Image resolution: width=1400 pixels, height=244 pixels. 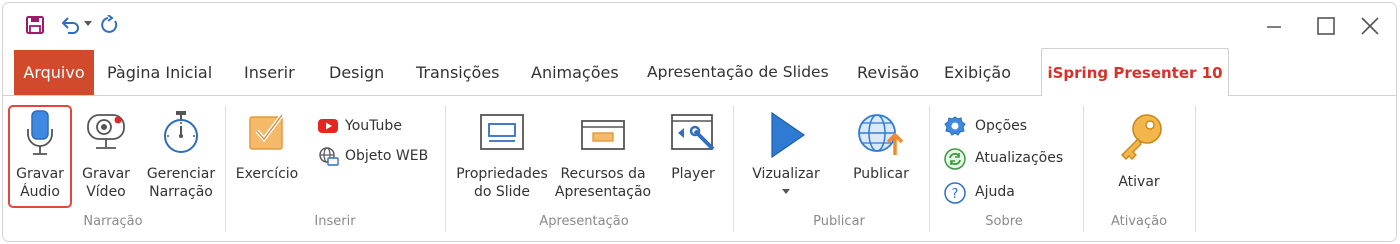 I want to click on player-button: Player, so click(x=693, y=146).